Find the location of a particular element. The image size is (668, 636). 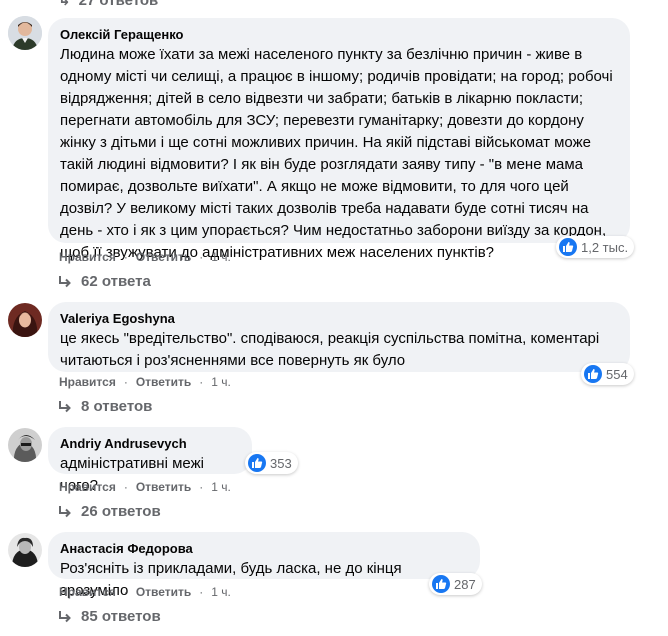

reaction-number: 1,2 тыс. is located at coordinates (605, 247).